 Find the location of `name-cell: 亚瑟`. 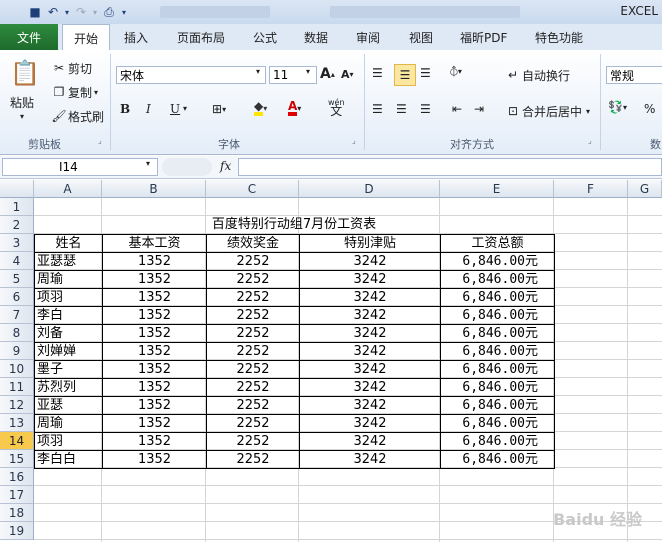

name-cell: 亚瑟 is located at coordinates (68, 405).